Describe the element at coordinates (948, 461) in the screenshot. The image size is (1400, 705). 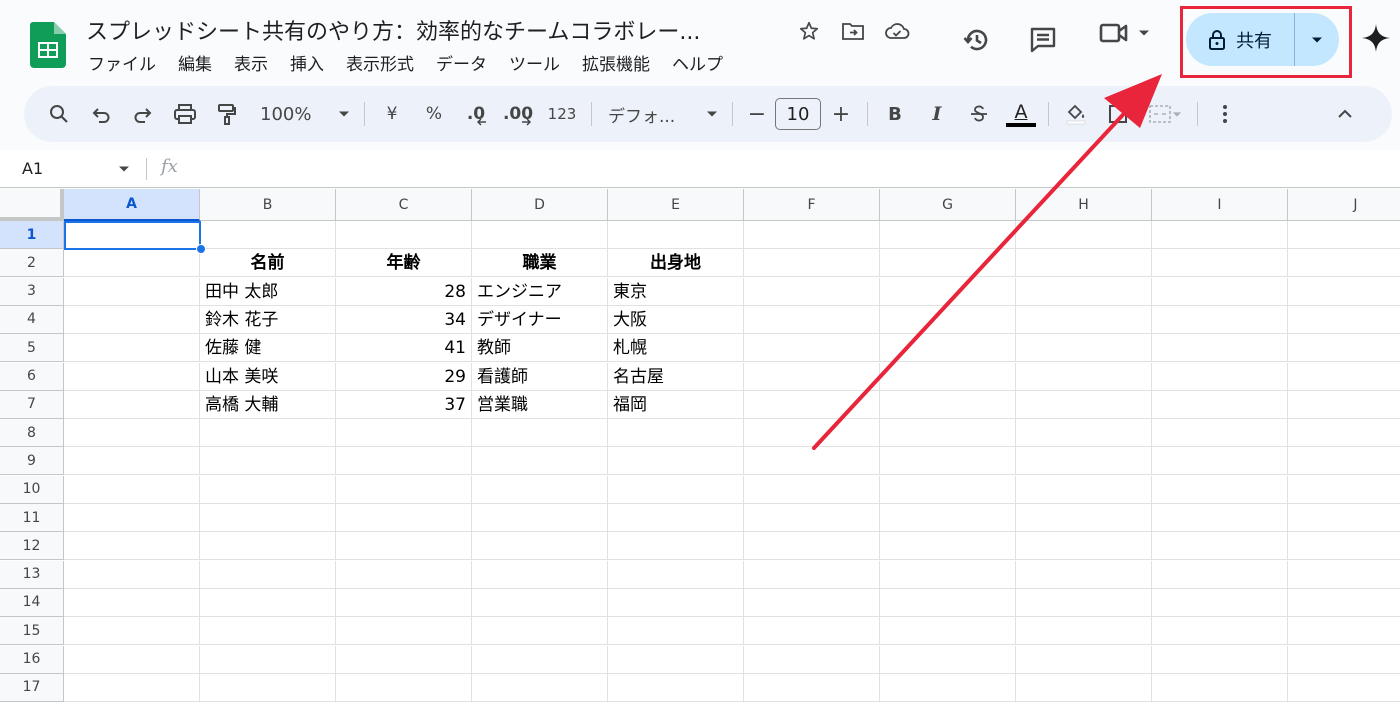
I see `cell-g9` at that location.